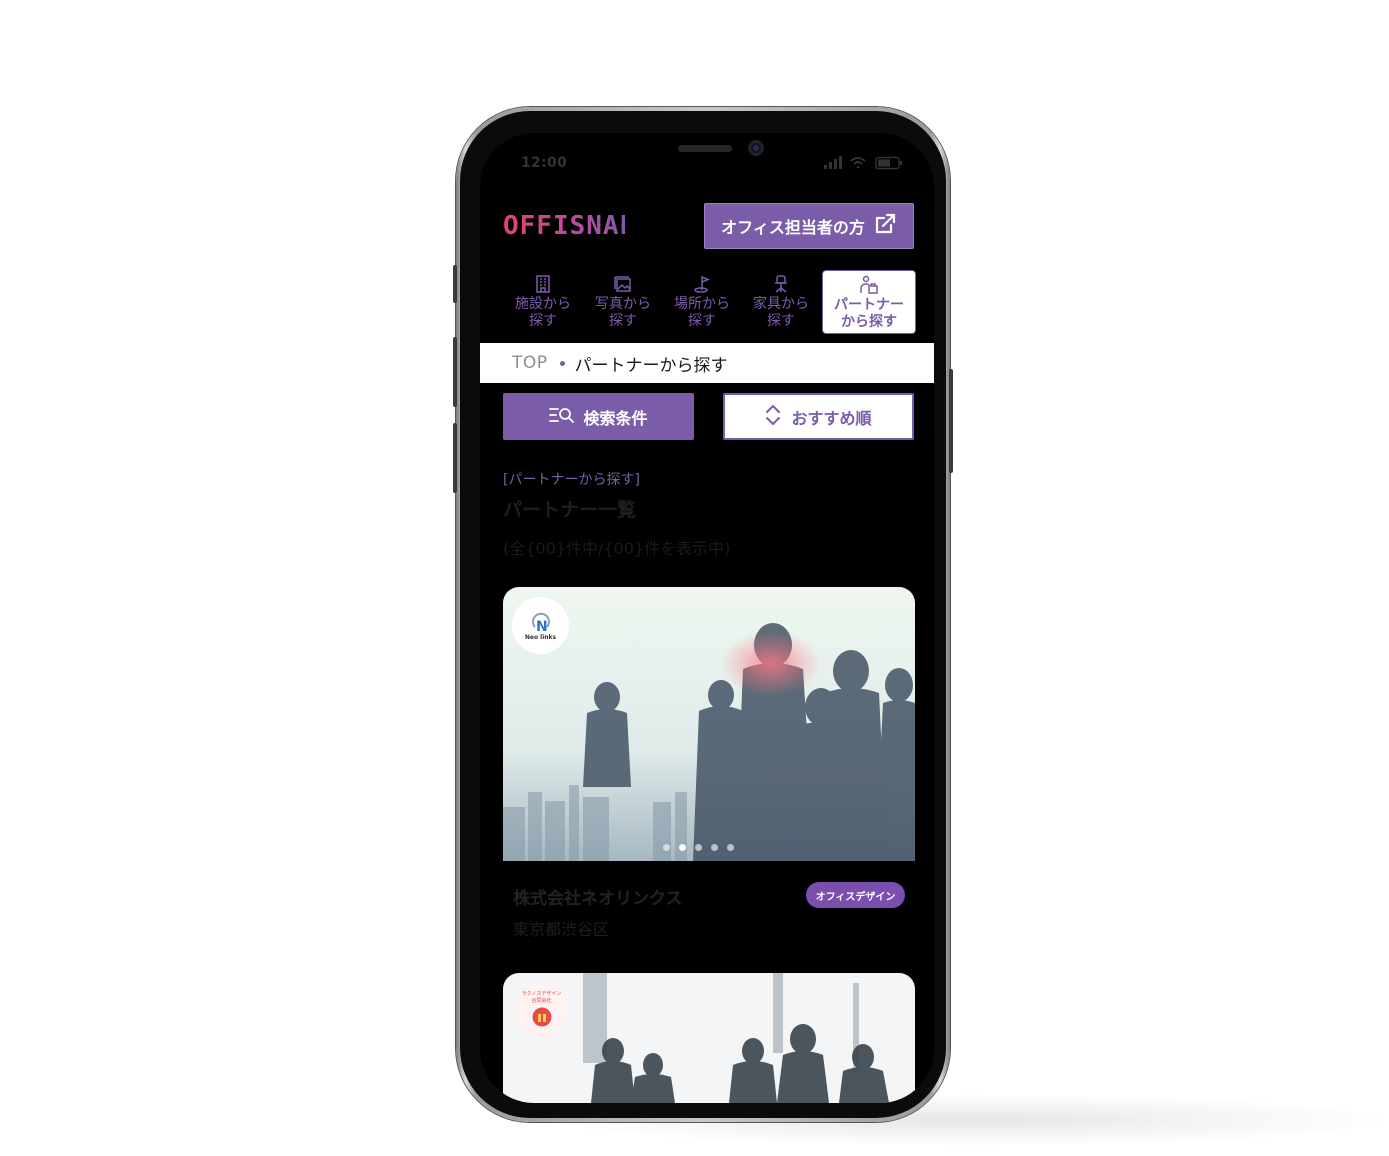 This screenshot has height=1156, width=1389. I want to click on result-count: (全{00}件中/{00}件を表示中), so click(617, 548).